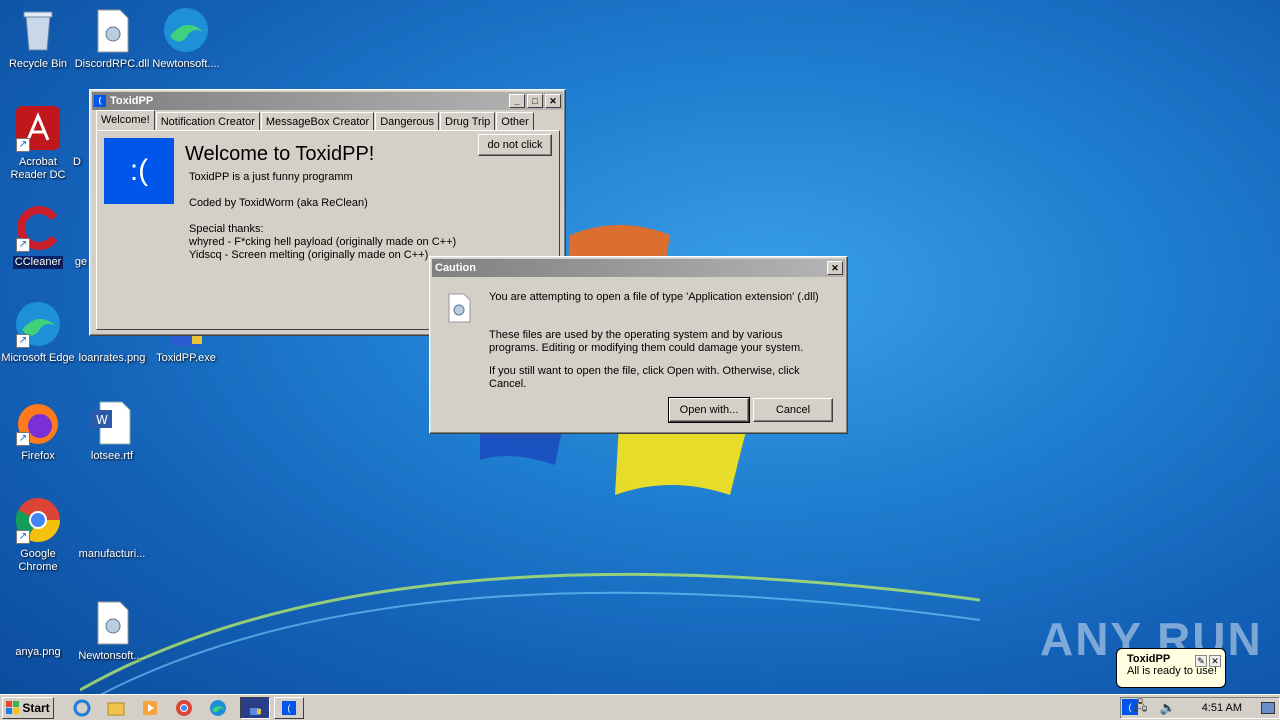 The width and height of the screenshot is (1280, 720). What do you see at coordinates (793, 410) in the screenshot?
I see `cancel-button: Cancel` at bounding box center [793, 410].